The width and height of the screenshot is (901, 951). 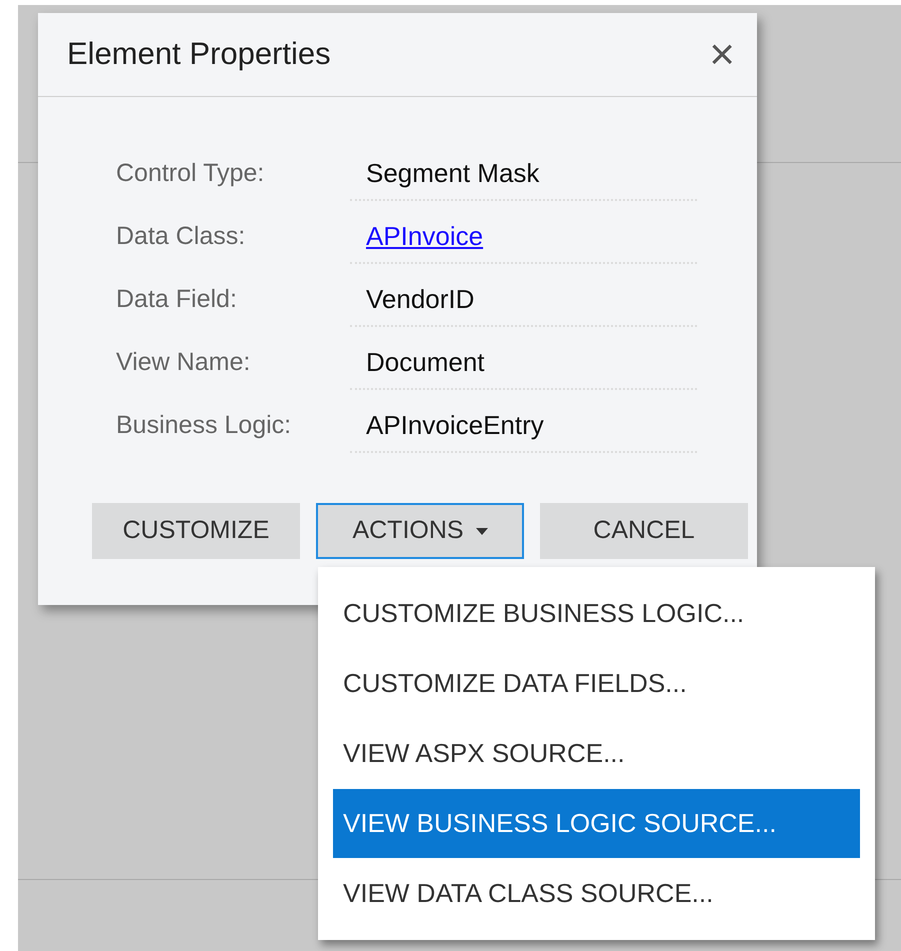 What do you see at coordinates (482, 531) in the screenshot?
I see `caret-icon` at bounding box center [482, 531].